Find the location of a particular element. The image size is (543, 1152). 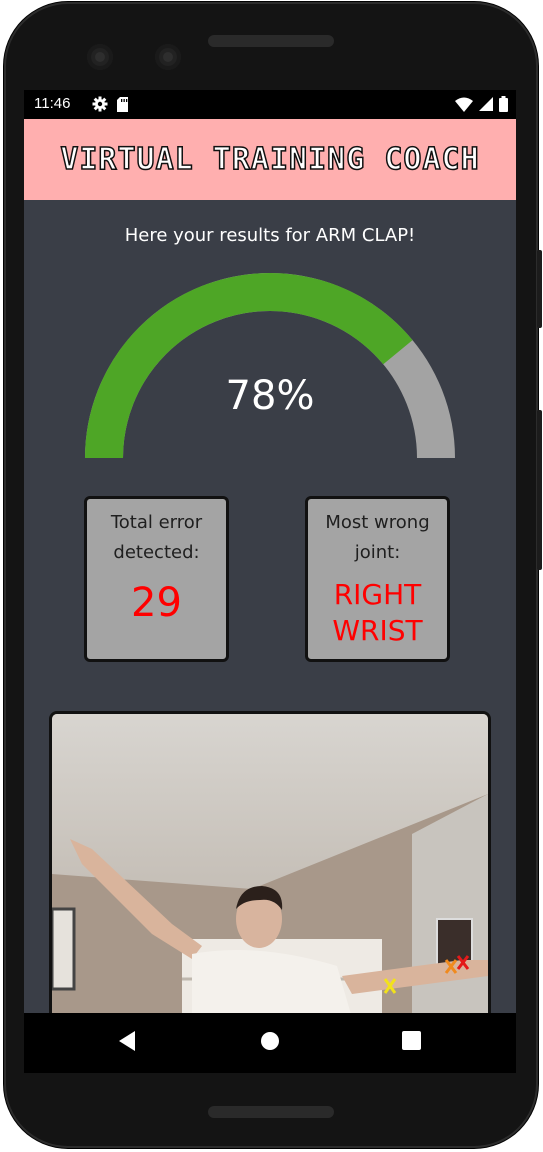

app-header: Virtual Training Coach is located at coordinates (270, 159).